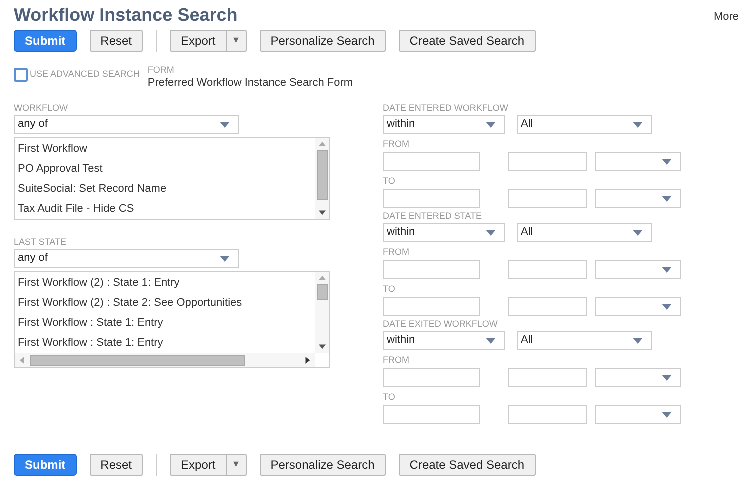  I want to click on horizontal-scrollbar, so click(165, 360).